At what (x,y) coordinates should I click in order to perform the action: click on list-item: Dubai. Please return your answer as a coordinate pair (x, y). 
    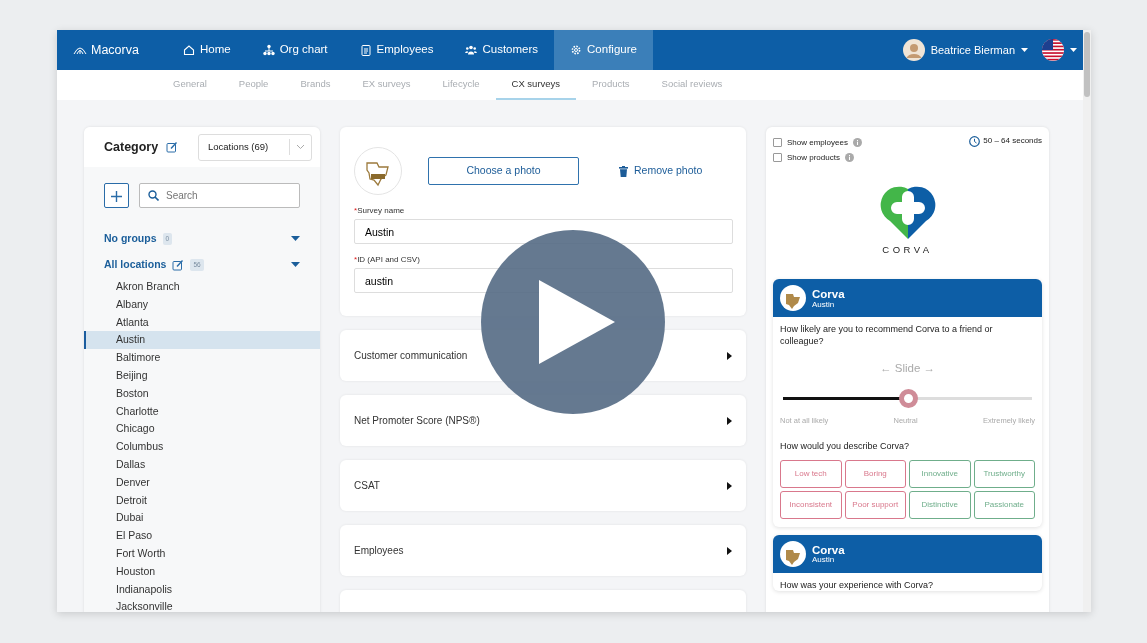
    Looking at the image, I should click on (202, 518).